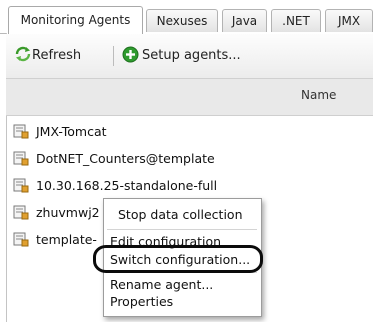  What do you see at coordinates (189, 97) in the screenshot?
I see `column-header: Name` at bounding box center [189, 97].